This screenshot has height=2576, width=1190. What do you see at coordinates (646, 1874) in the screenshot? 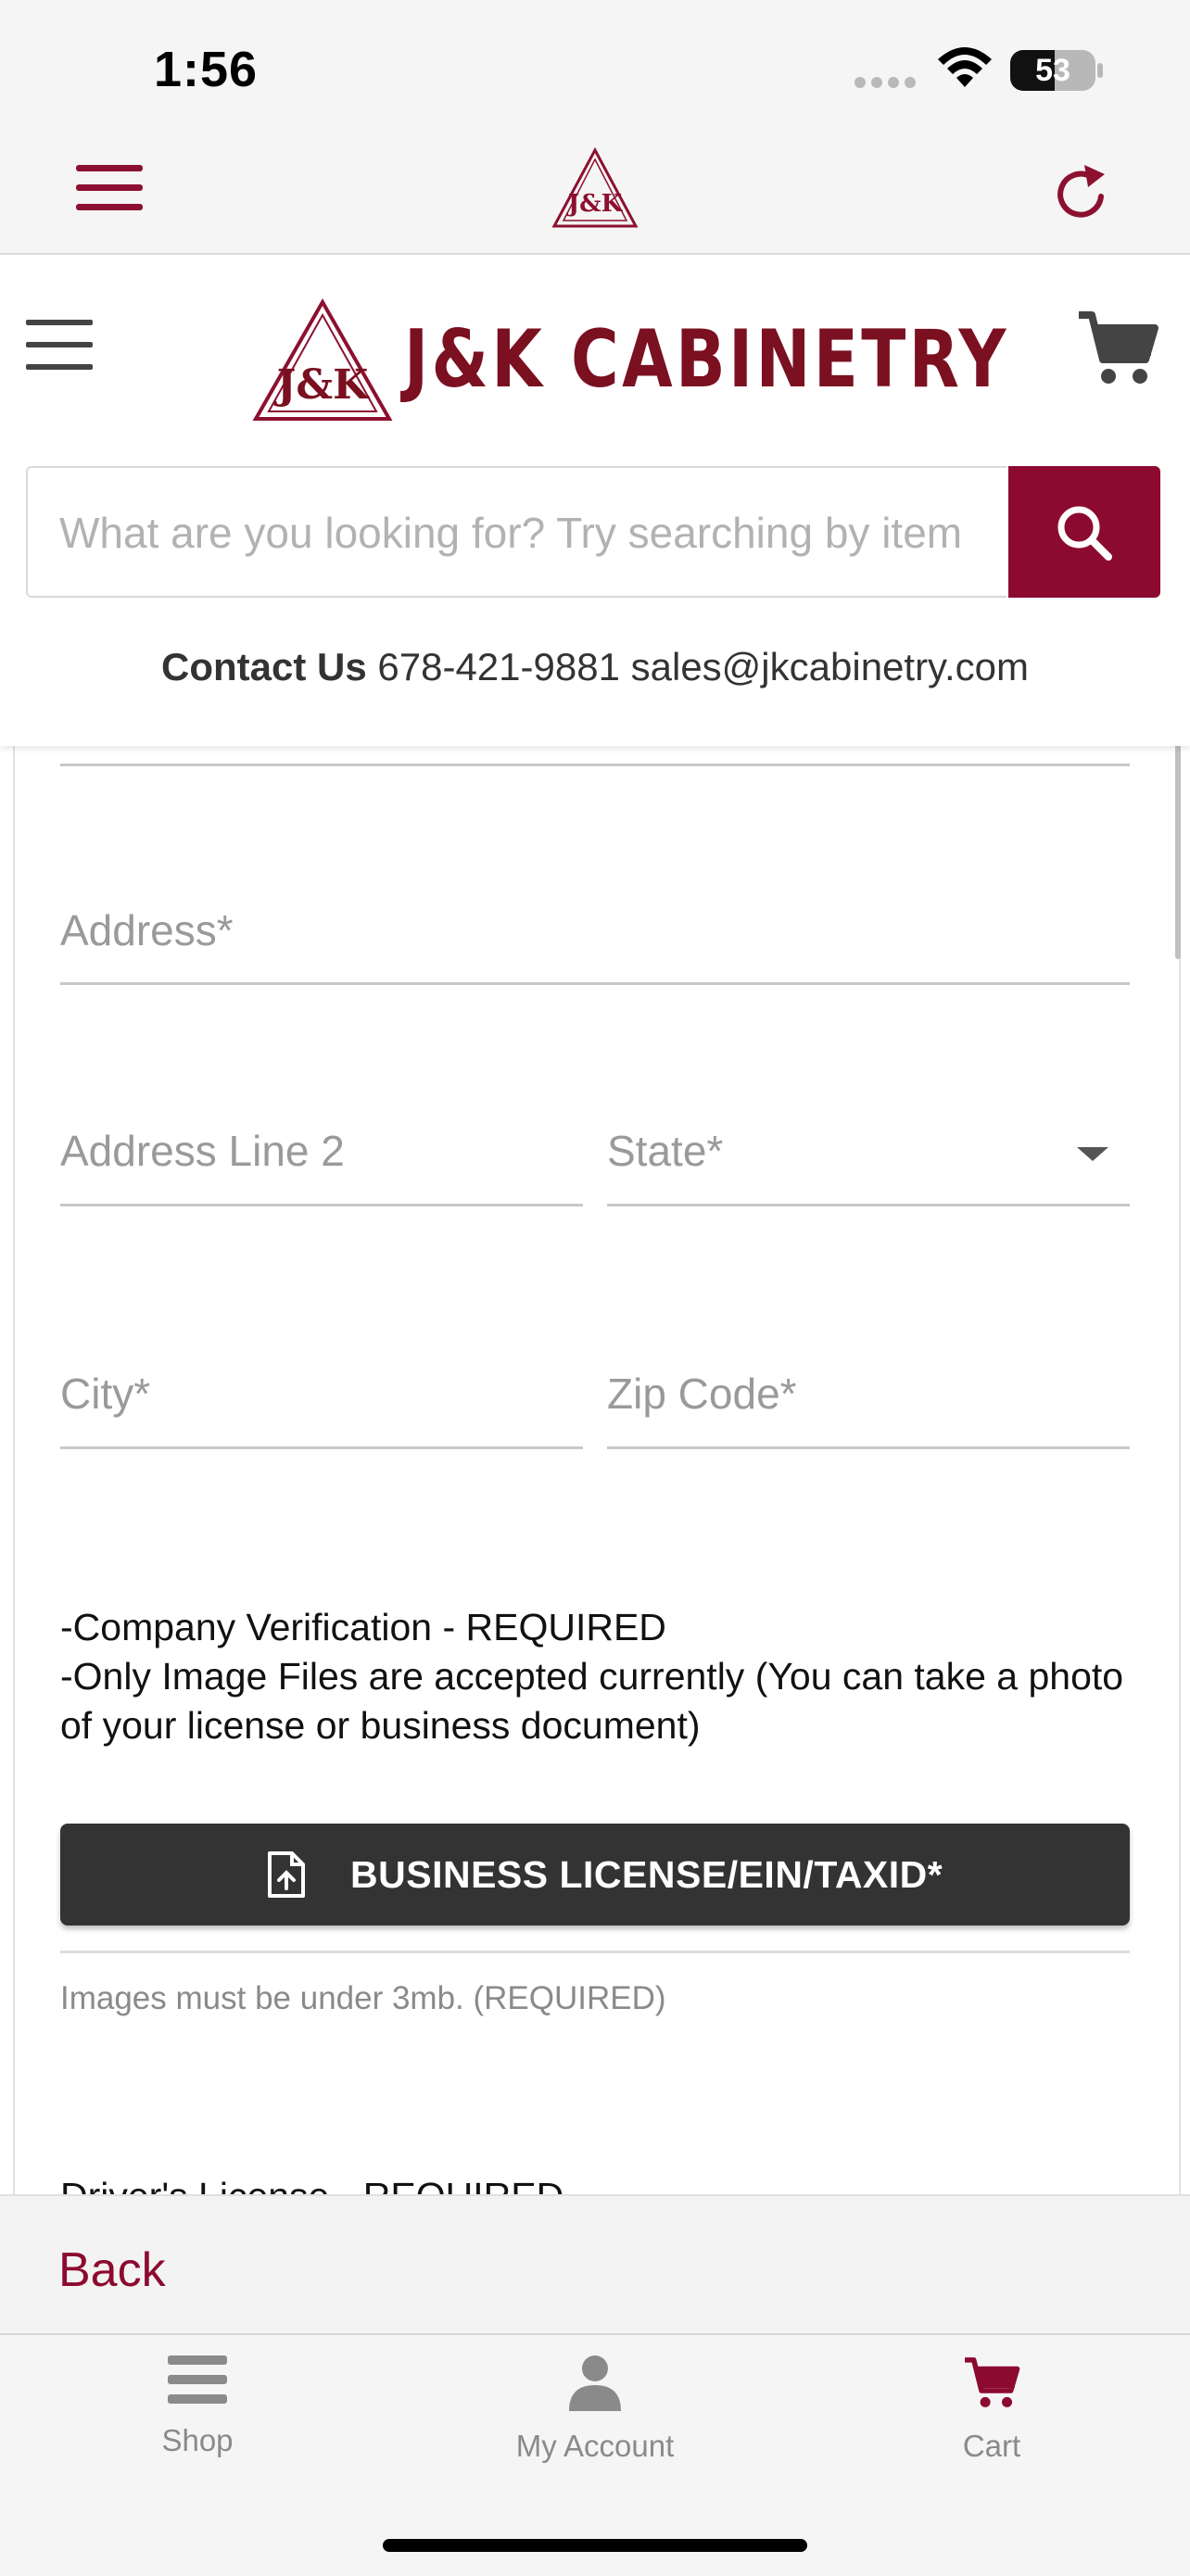
I see `upload-button-label: BUSINESS LICENSE/EIN/TAXID*` at bounding box center [646, 1874].